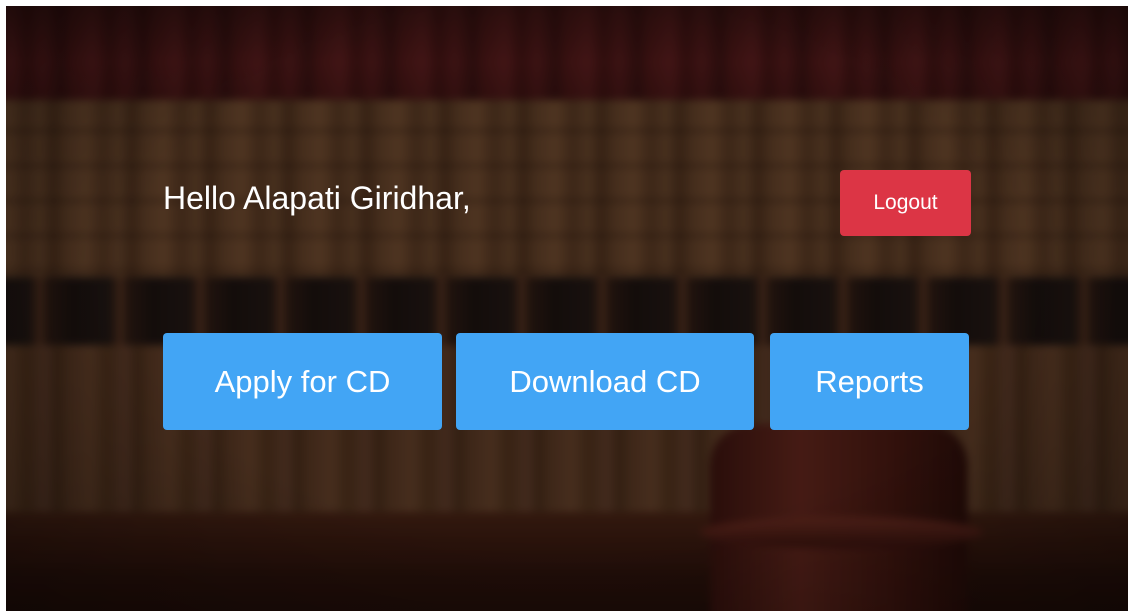 The image size is (1128, 611). Describe the element at coordinates (317, 198) in the screenshot. I see `user-greeting: Hello Alapati Giridhar,` at that location.